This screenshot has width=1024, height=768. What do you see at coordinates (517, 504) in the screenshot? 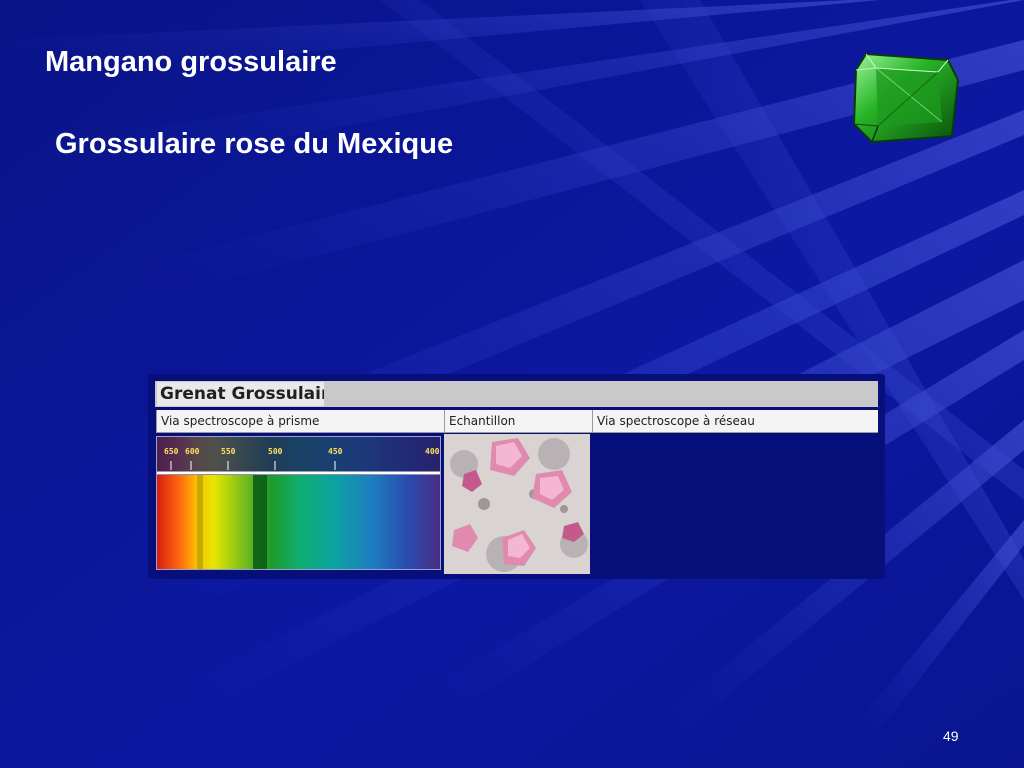
I see `sample-photo` at bounding box center [517, 504].